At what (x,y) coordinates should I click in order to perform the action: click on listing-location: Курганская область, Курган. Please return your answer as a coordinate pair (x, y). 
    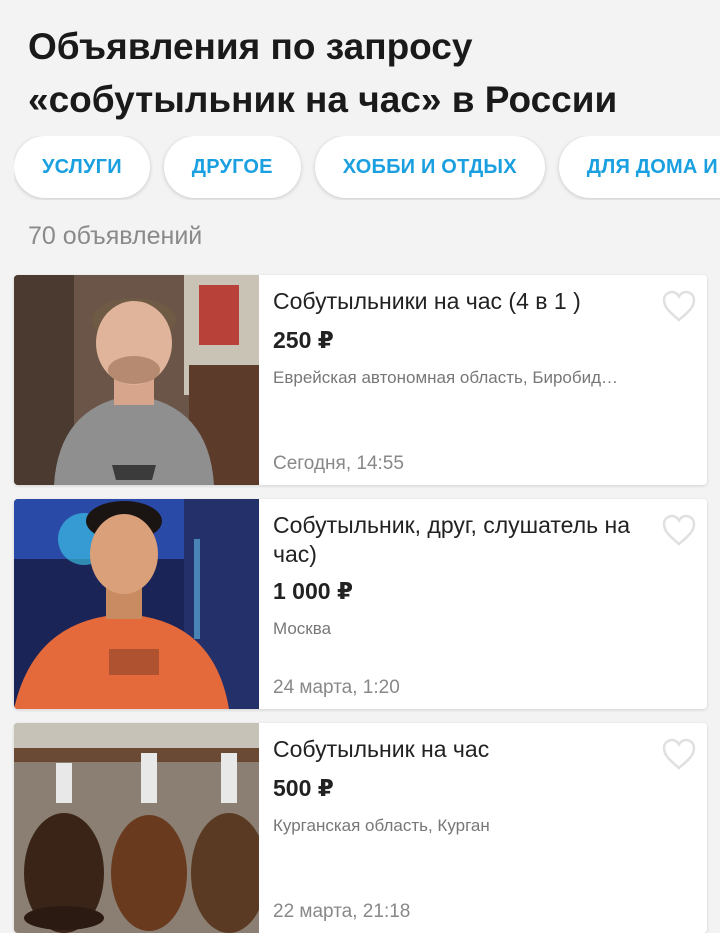
    Looking at the image, I should click on (381, 825).